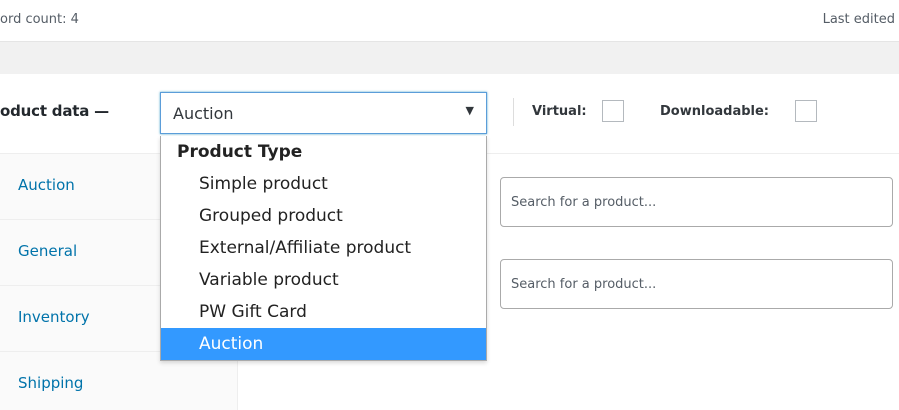 The image size is (899, 410). I want to click on option-grouped-product: Grouped product, so click(323, 216).